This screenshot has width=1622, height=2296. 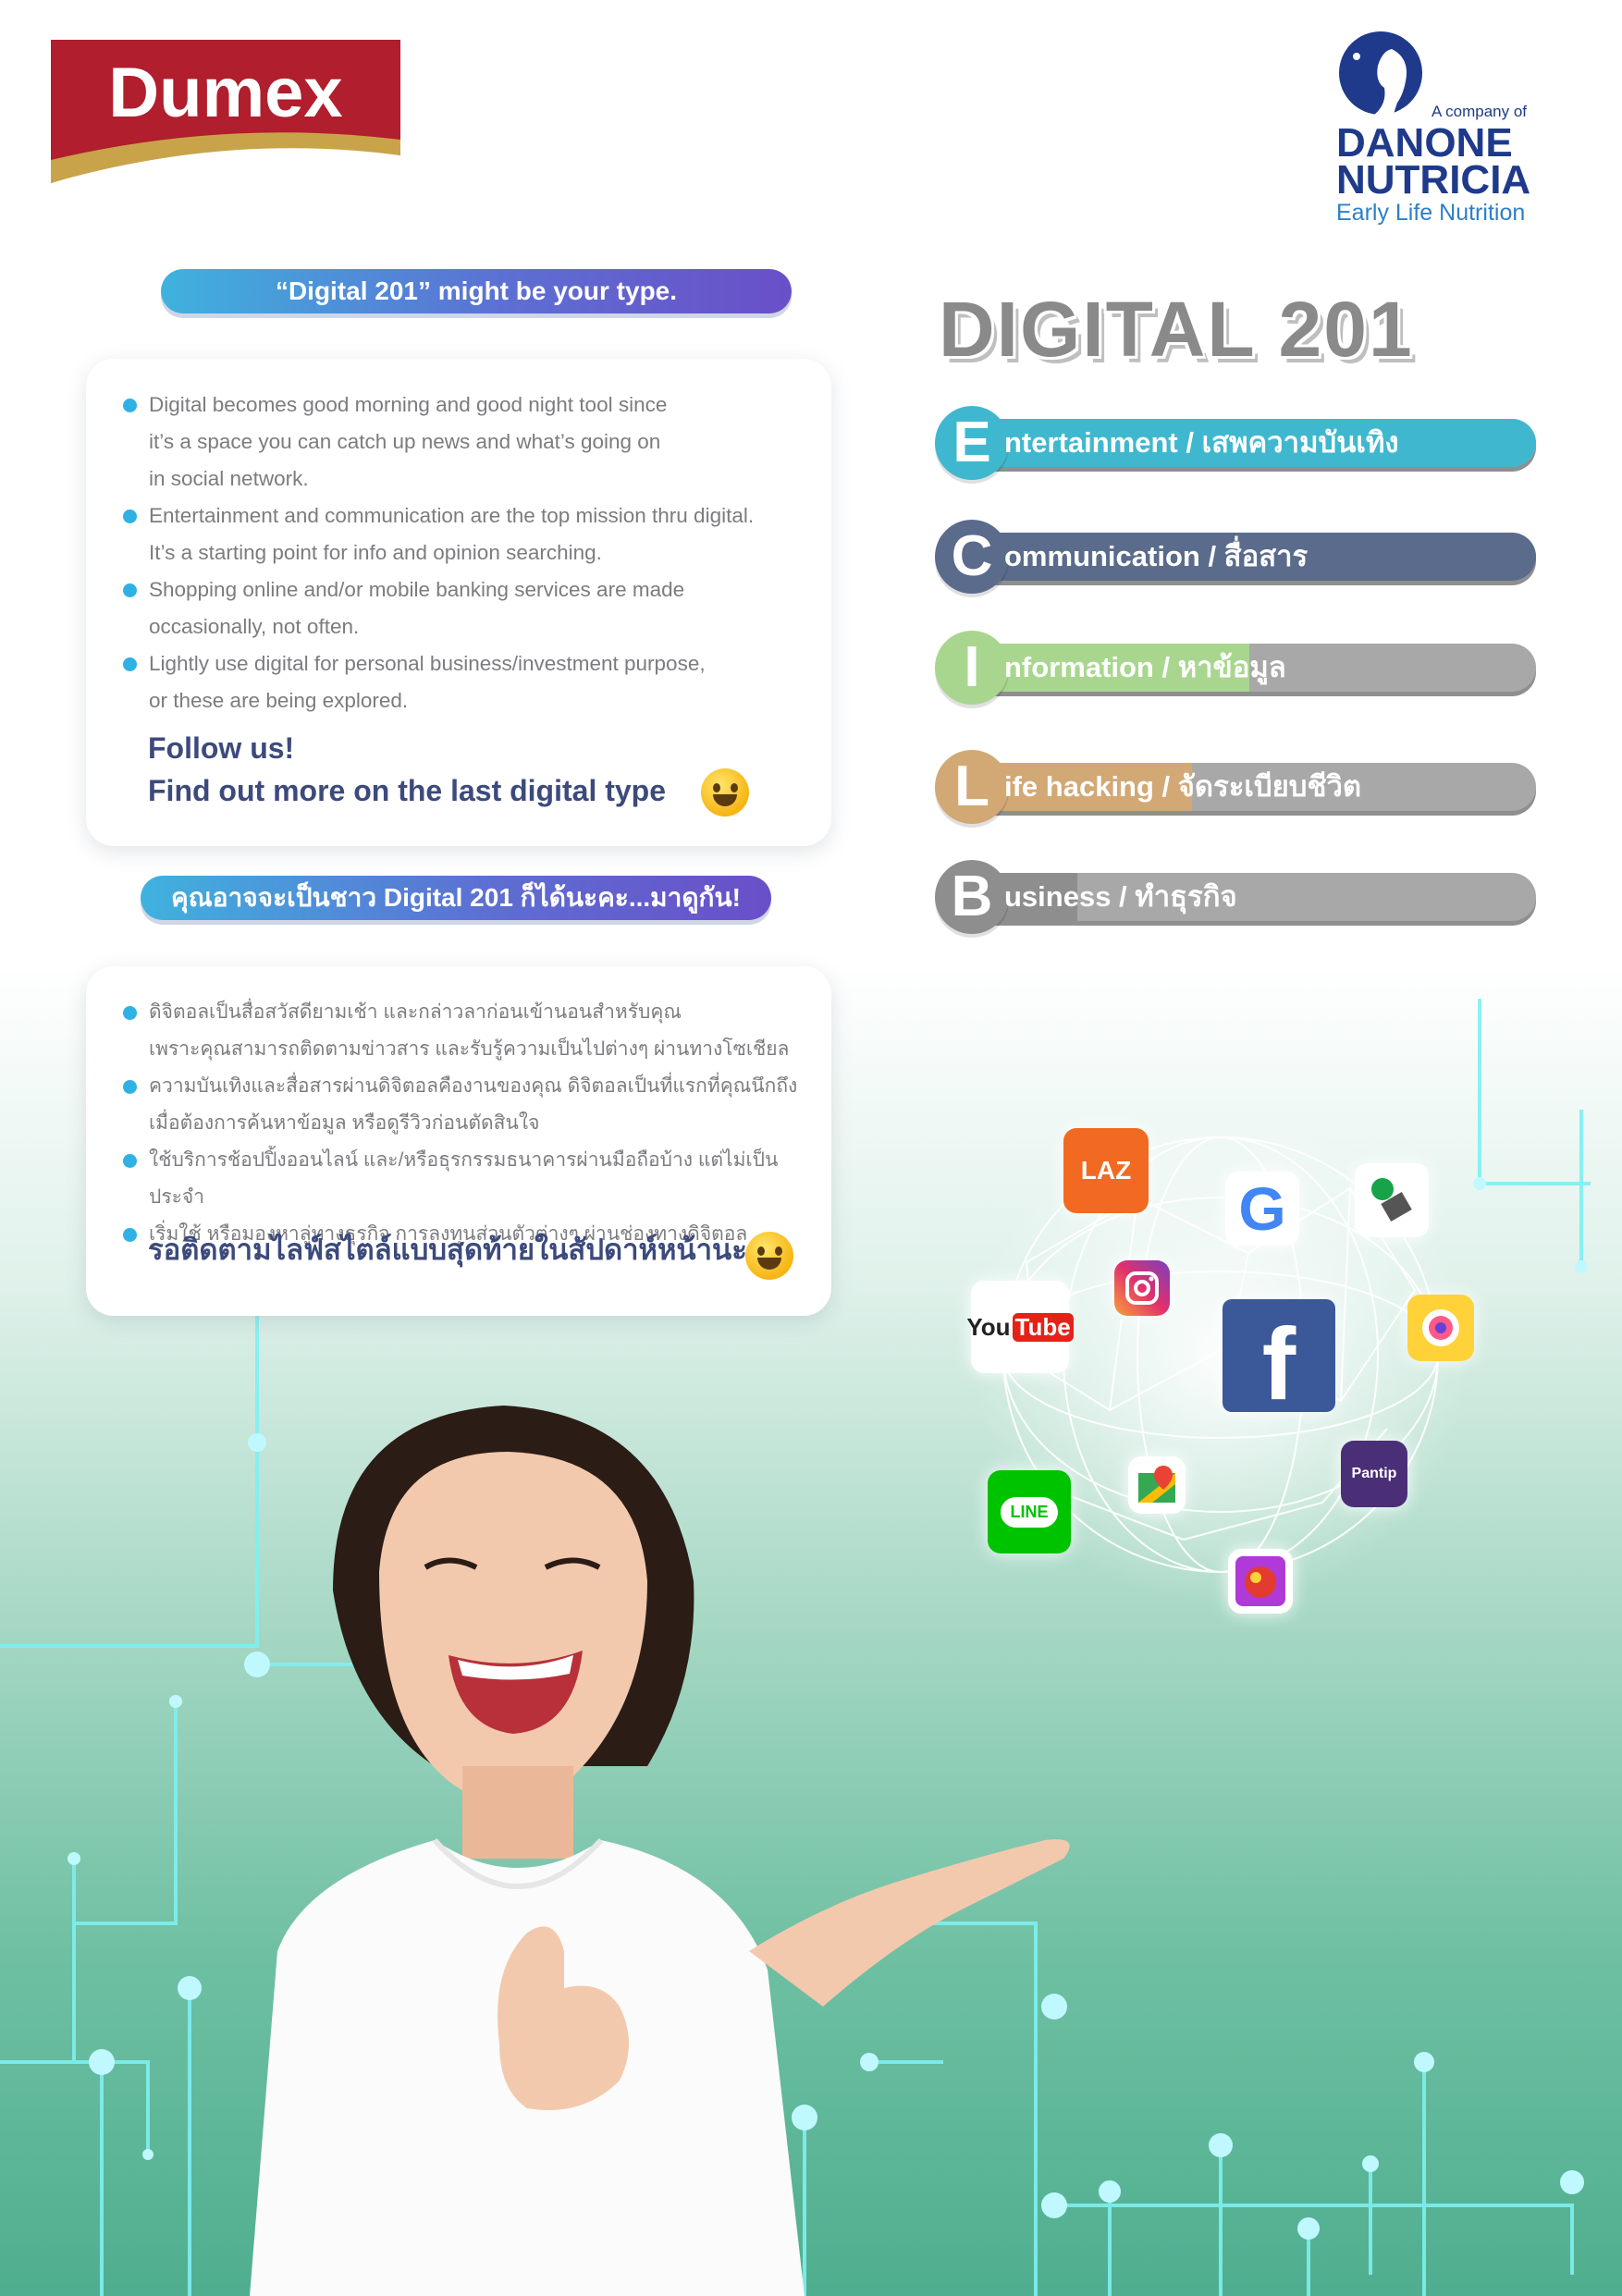 I want to click on category-bar-business: B usiness / ทำธุรกิจ, so click(x=1236, y=897).